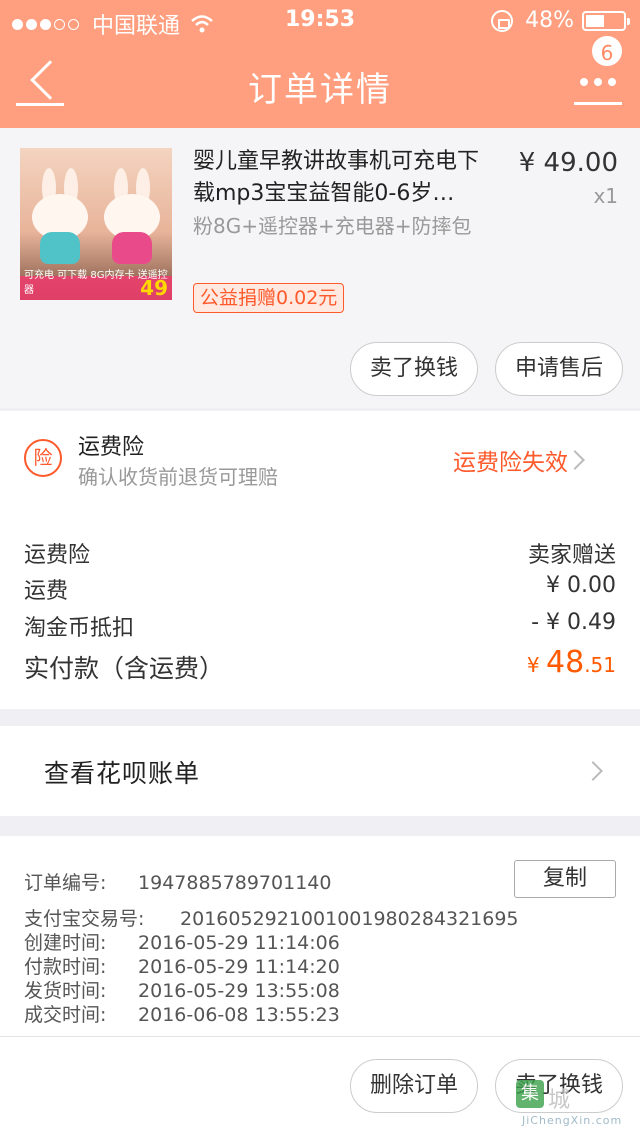 The width and height of the screenshot is (640, 1136). I want to click on order-number-label: 订单编号:, so click(65, 883).